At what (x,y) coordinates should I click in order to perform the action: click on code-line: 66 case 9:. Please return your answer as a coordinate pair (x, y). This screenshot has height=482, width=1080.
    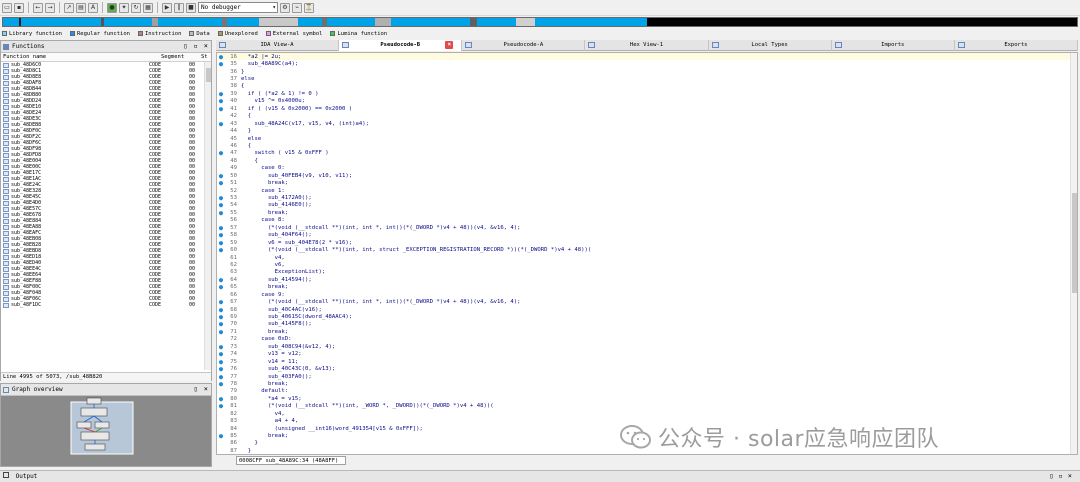
    Looking at the image, I should click on (647, 294).